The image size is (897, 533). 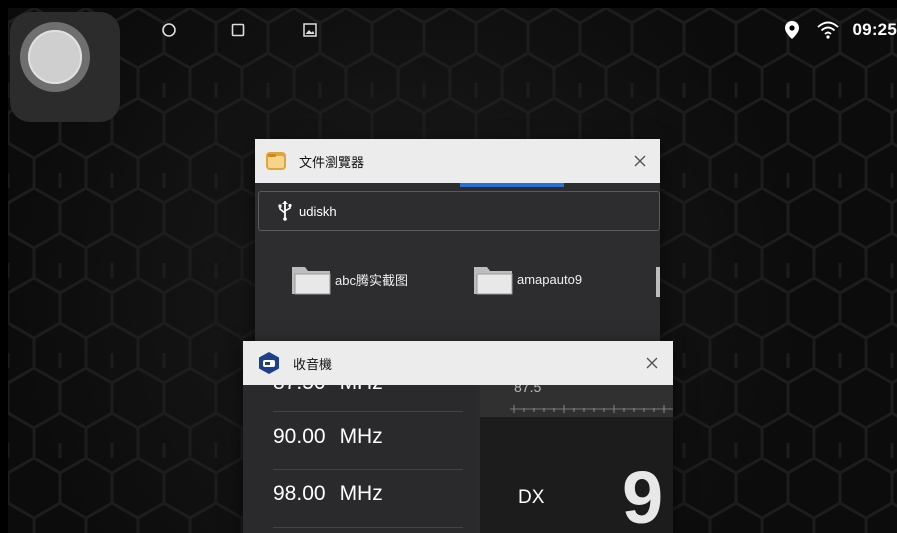 I want to click on card-title: 收音機, so click(x=313, y=364).